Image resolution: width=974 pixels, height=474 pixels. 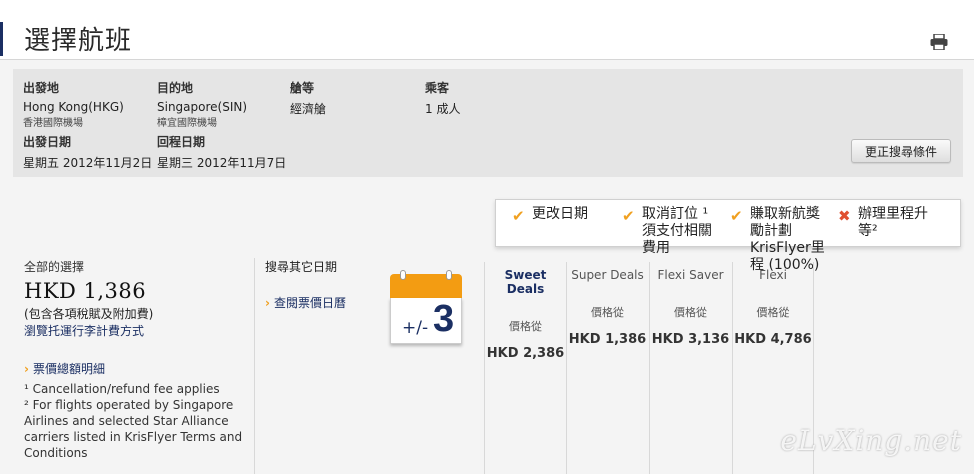 I want to click on feature-text: 辦理里程升等², so click(x=893, y=222).